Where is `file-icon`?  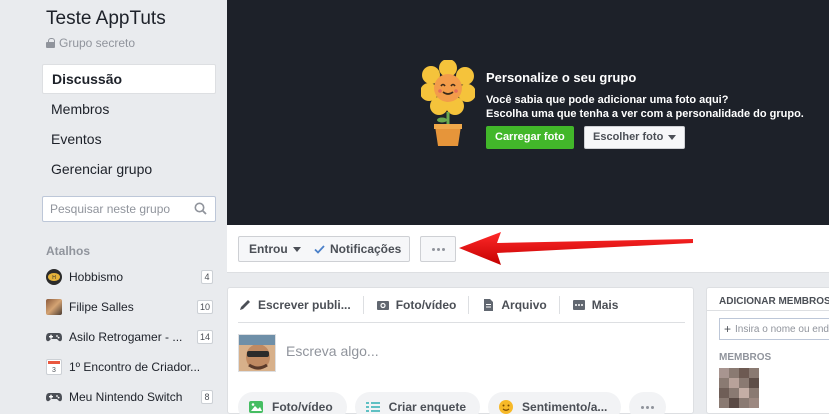 file-icon is located at coordinates (489, 305).